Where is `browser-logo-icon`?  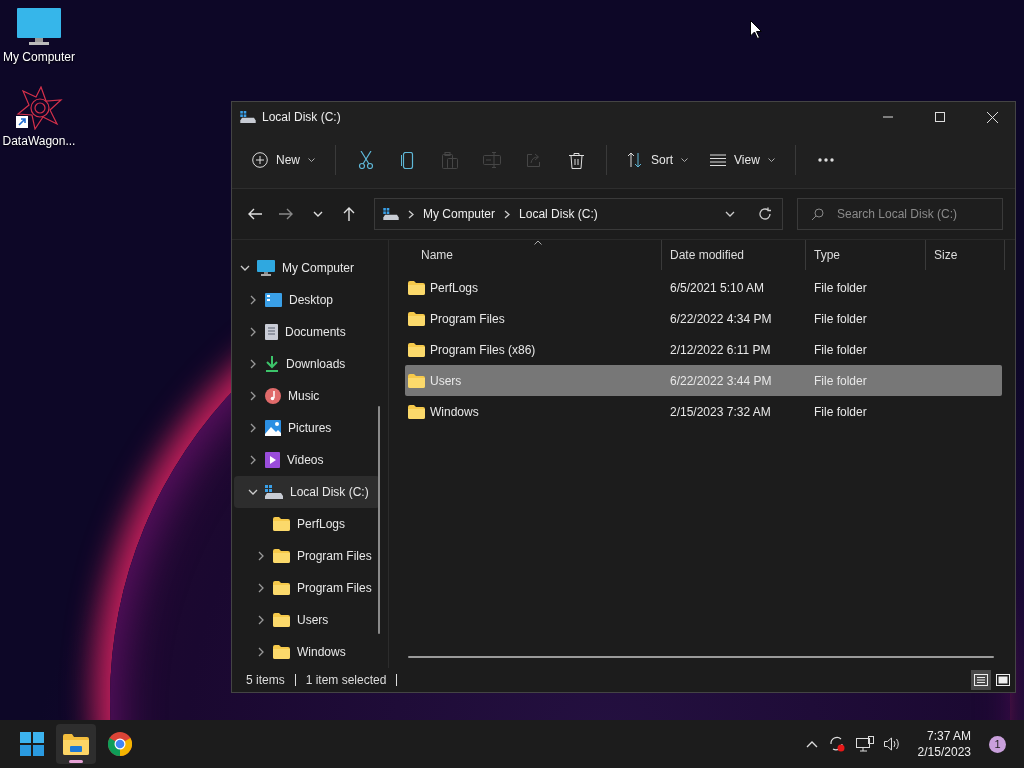
browser-logo-icon is located at coordinates (120, 744).